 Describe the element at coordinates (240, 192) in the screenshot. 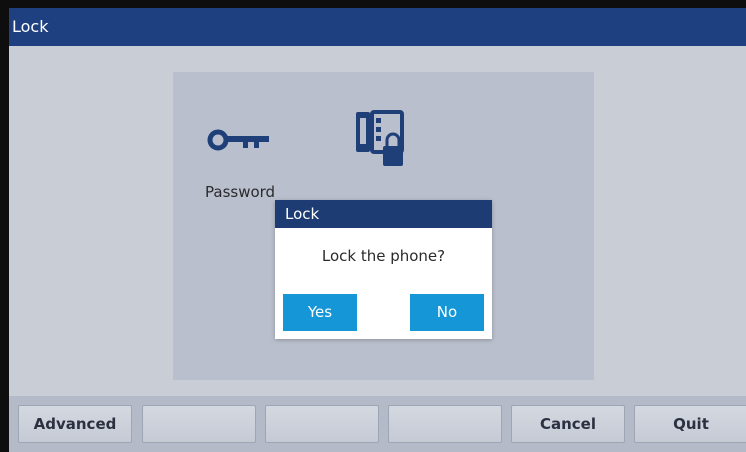

I see `password-option-label: Password` at that location.